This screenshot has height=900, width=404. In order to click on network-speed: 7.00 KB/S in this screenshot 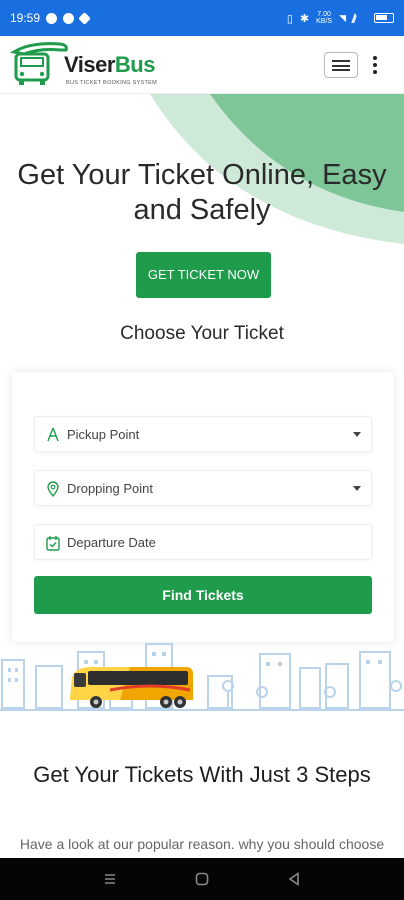, I will do `click(324, 18)`.